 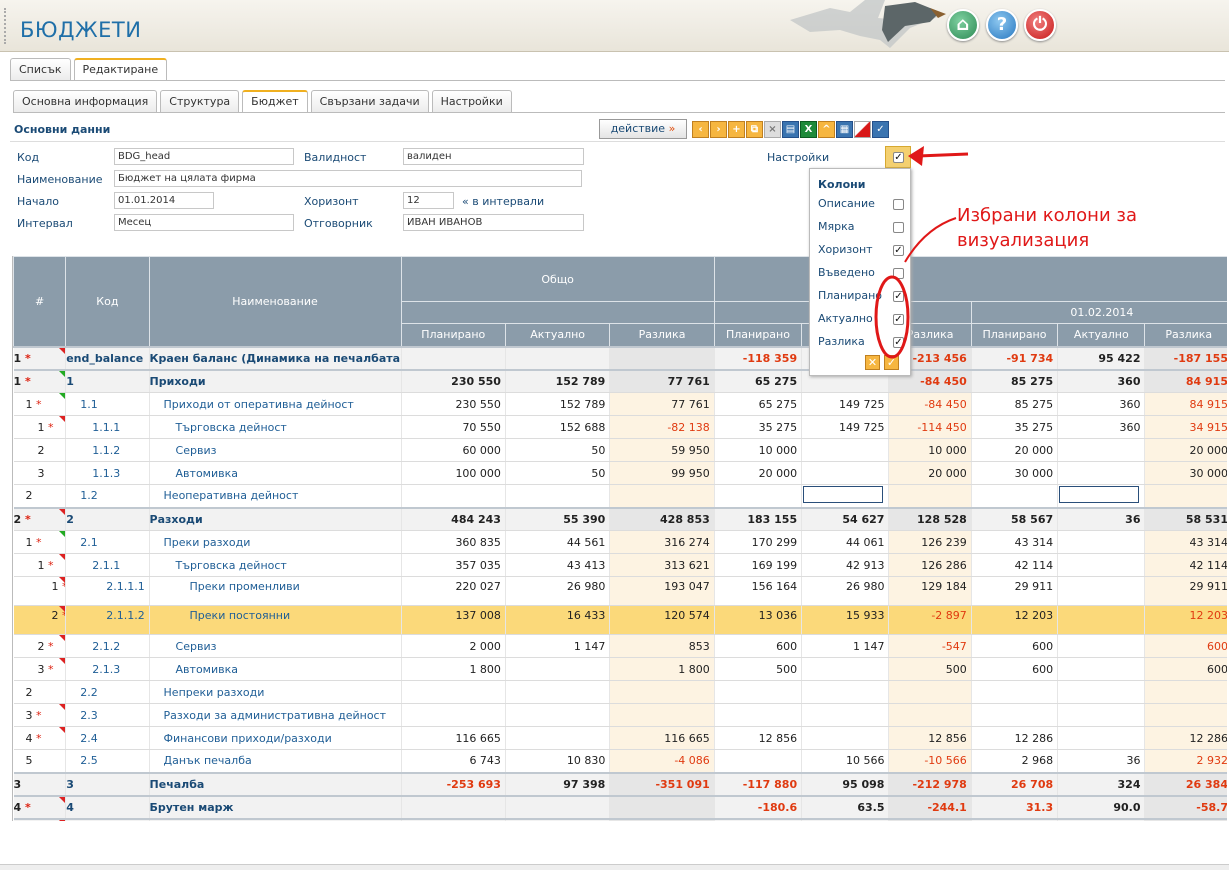 I want to click on row-name: Печалба, so click(x=275, y=784).